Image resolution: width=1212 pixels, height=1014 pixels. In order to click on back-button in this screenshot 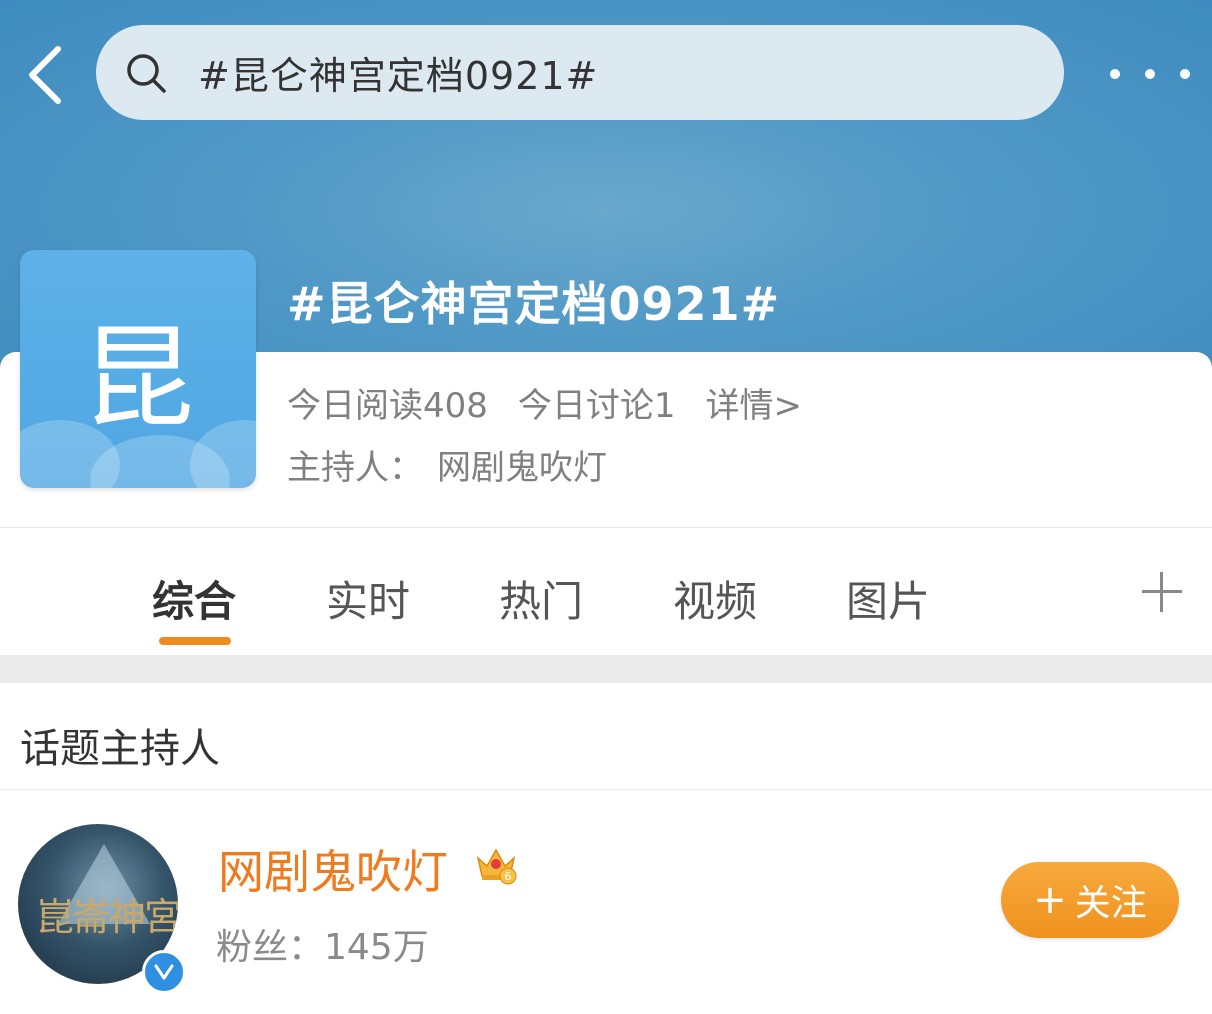, I will do `click(44, 75)`.